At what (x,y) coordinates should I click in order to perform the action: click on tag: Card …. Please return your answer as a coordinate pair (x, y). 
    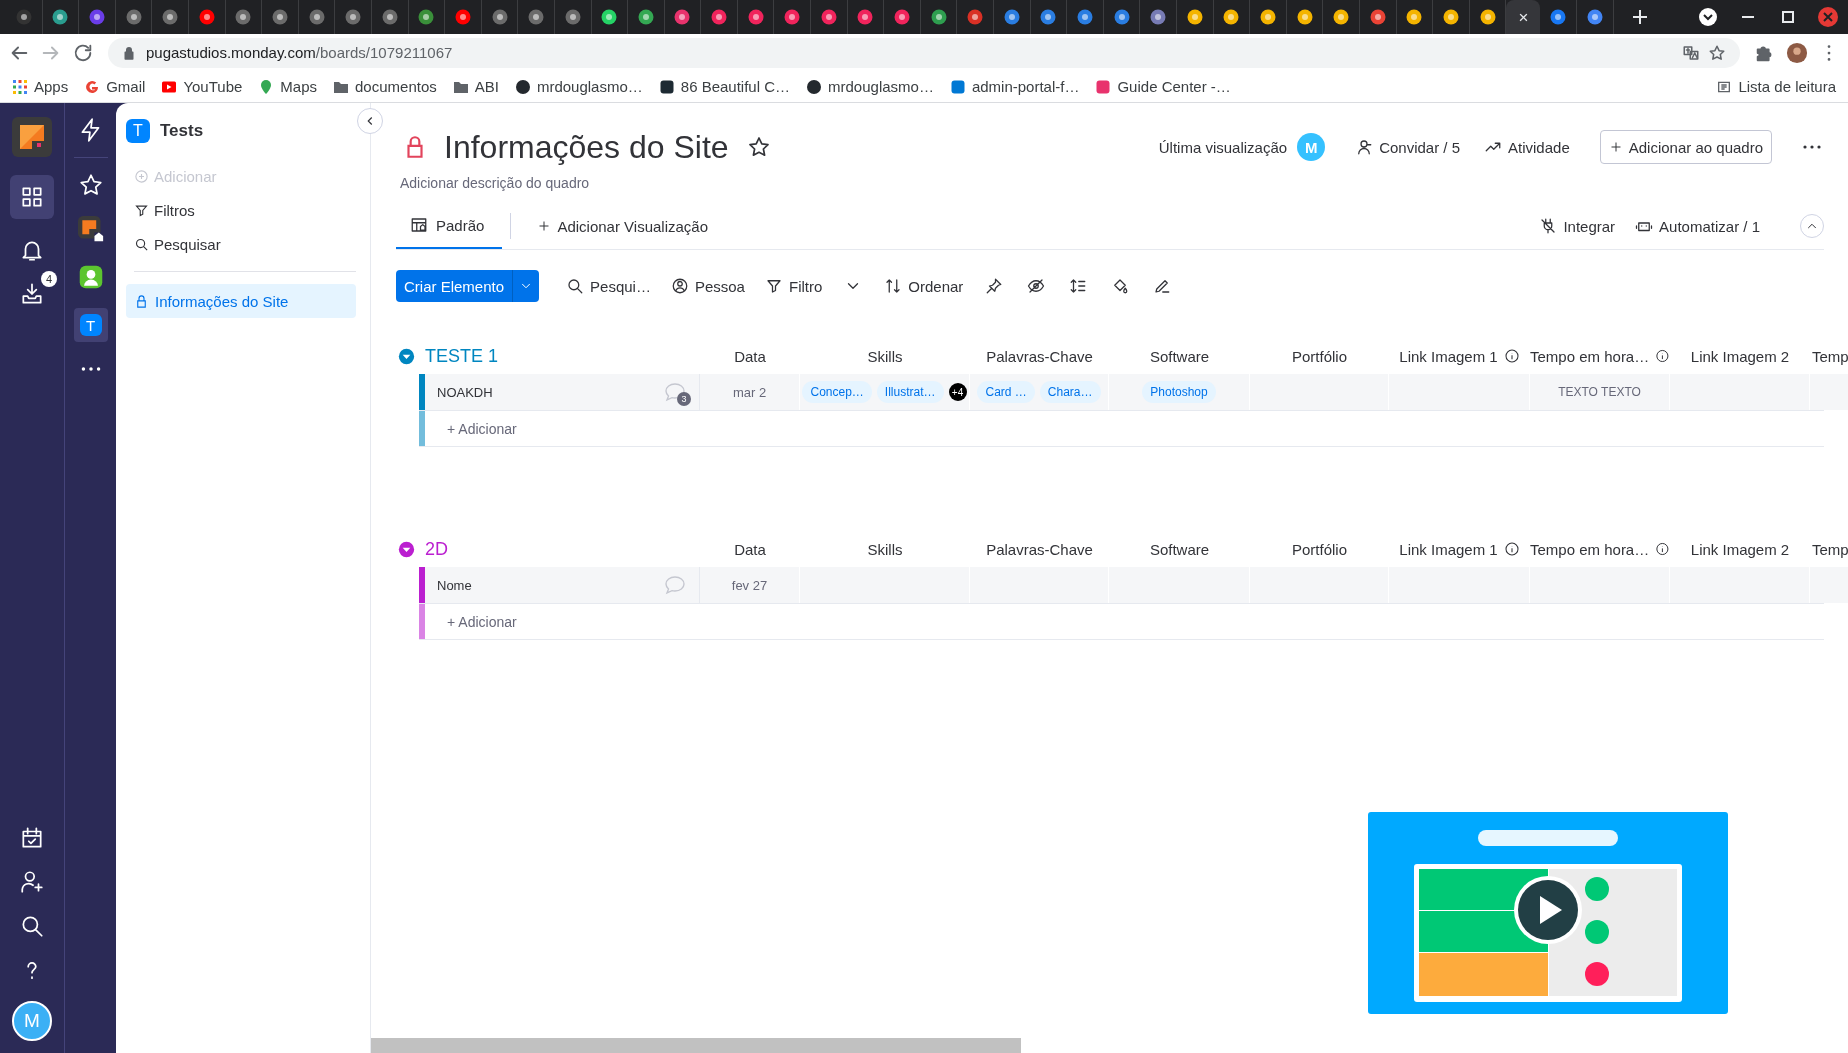
    Looking at the image, I should click on (1006, 392).